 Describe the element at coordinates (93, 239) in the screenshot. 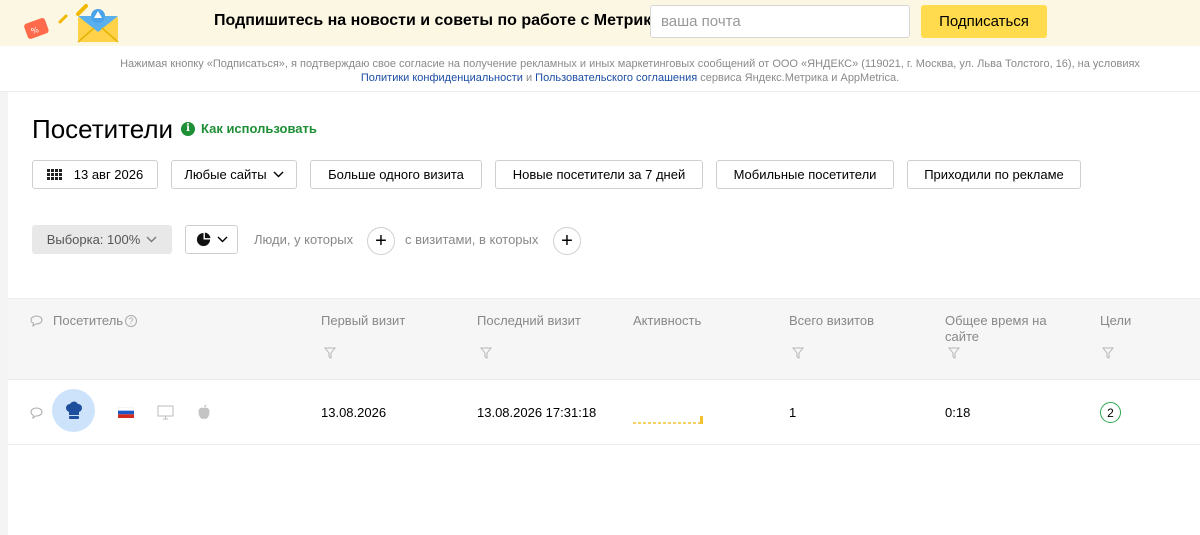

I see `sample-label: Выборка: 100%` at that location.